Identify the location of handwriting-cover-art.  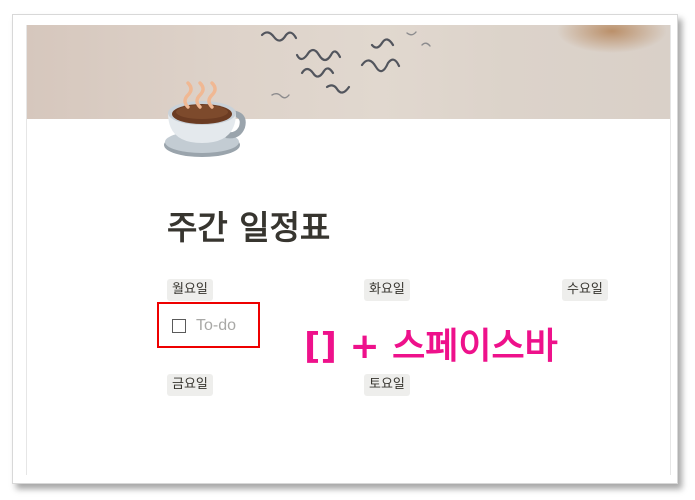
(463, 62).